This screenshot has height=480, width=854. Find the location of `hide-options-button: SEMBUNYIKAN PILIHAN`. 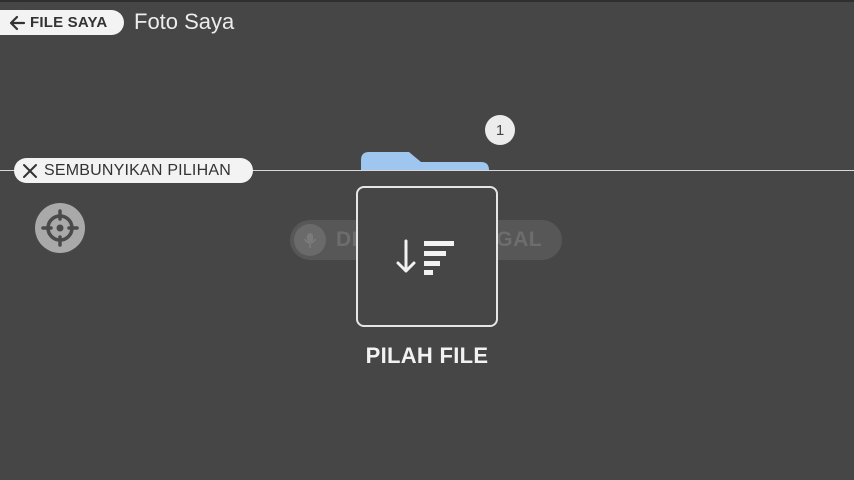

hide-options-button: SEMBUNYIKAN PILIHAN is located at coordinates (133, 170).